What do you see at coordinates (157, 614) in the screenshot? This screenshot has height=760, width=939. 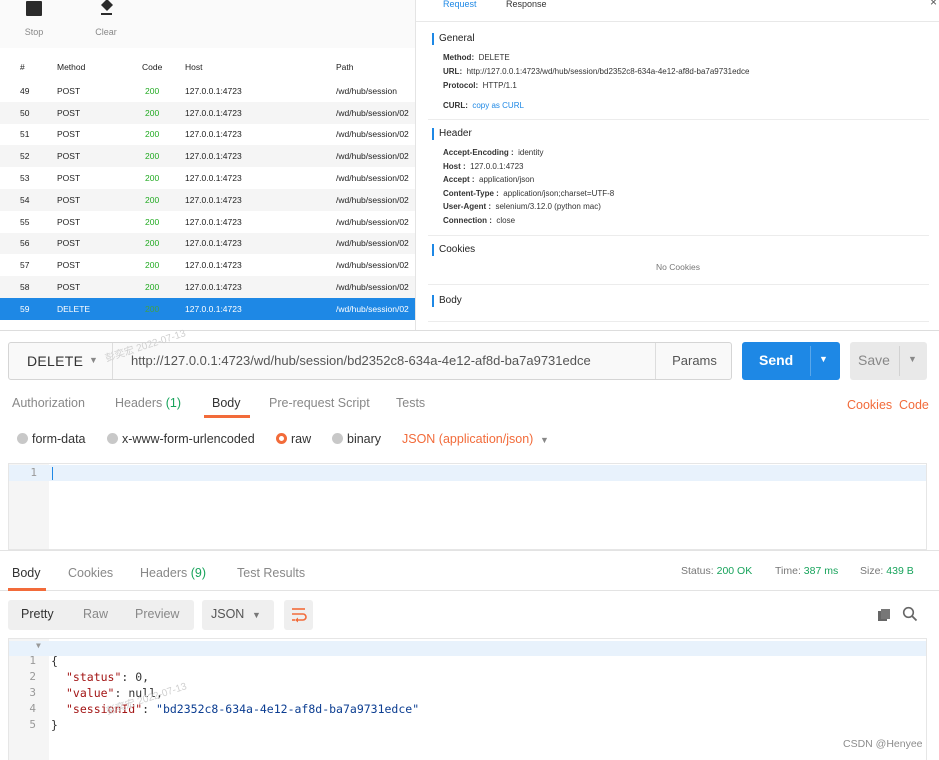 I see `preview-button: Preview` at bounding box center [157, 614].